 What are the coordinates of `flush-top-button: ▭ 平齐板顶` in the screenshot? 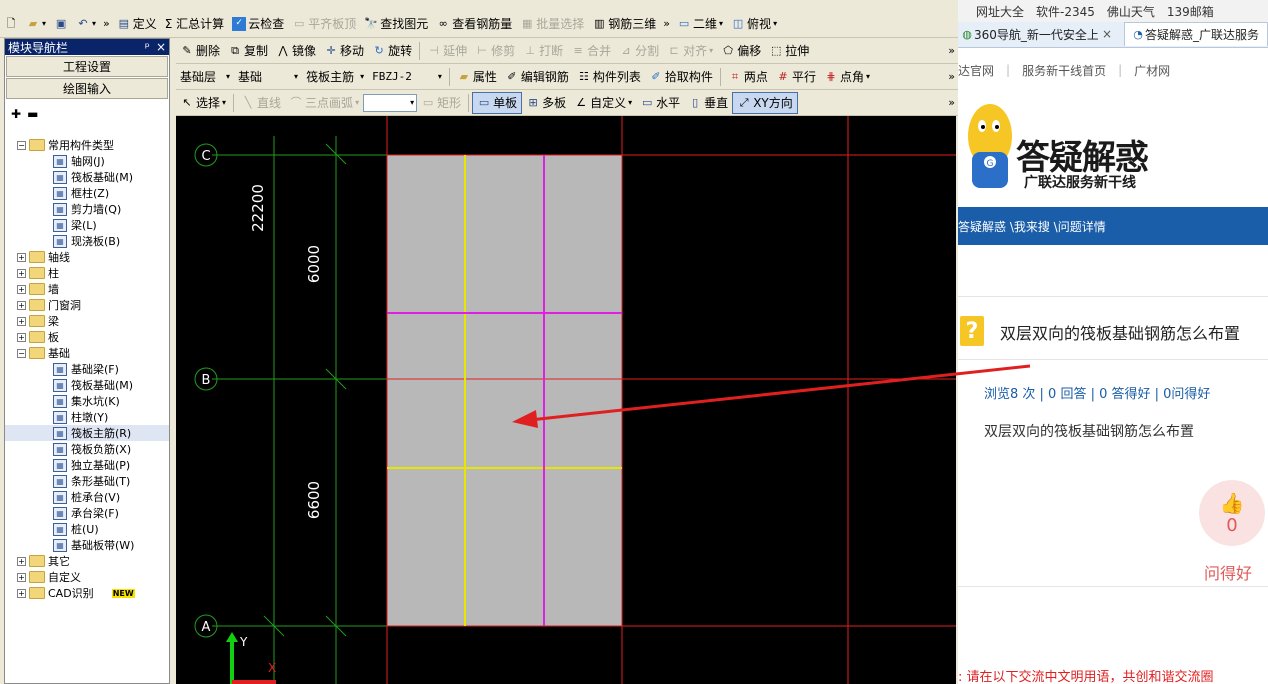 It's located at (324, 24).